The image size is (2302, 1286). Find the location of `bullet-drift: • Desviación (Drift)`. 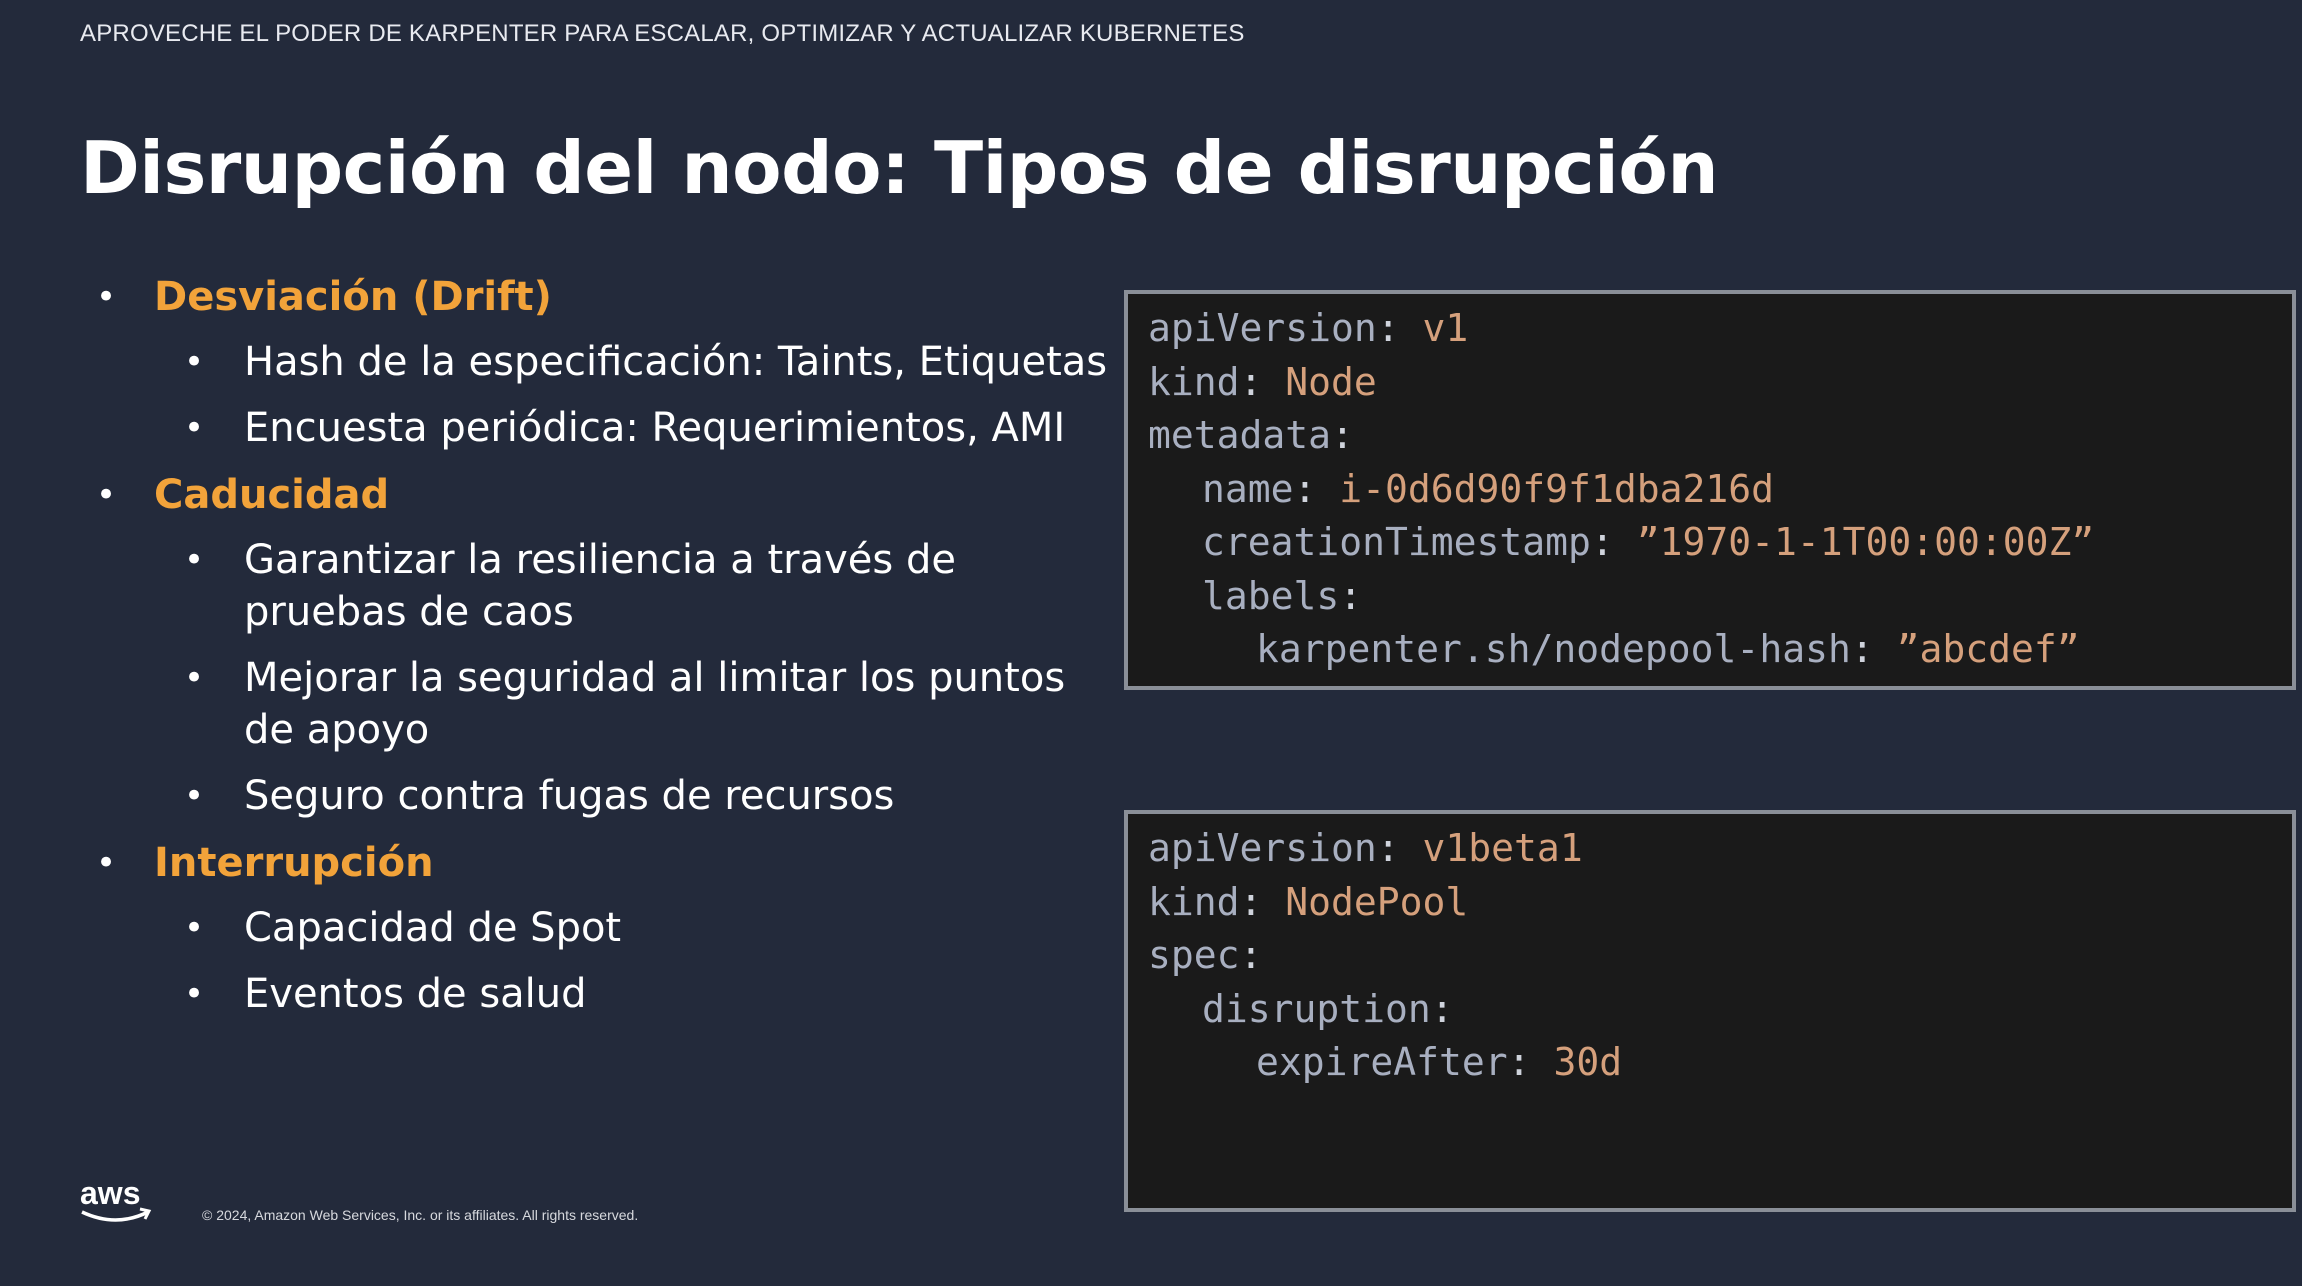

bullet-drift: • Desviación (Drift) is located at coordinates (606, 297).